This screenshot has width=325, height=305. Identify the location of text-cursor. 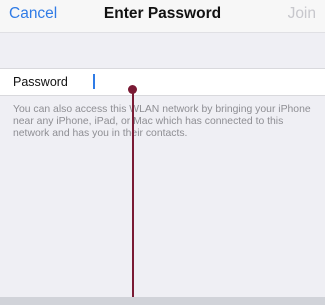
(94, 81).